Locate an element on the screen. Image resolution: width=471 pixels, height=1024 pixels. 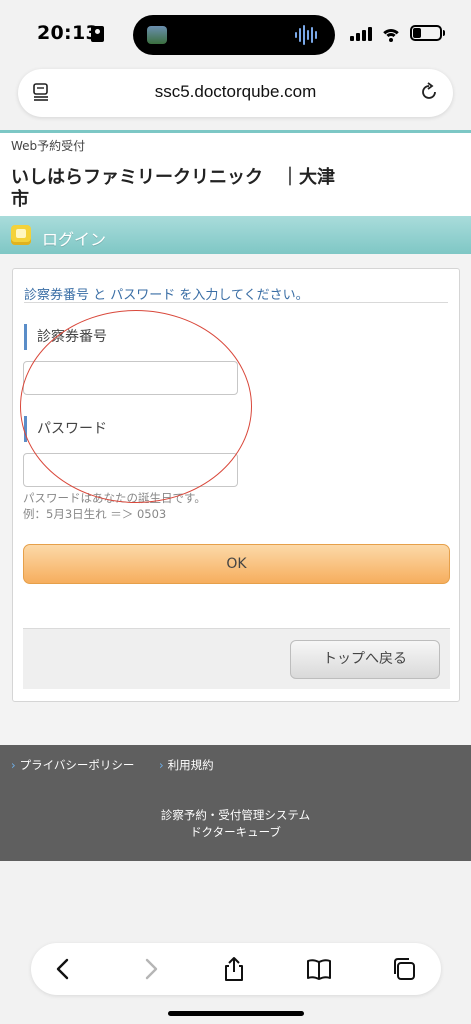
back-to-top-button: トップへ戻る is located at coordinates (365, 659).